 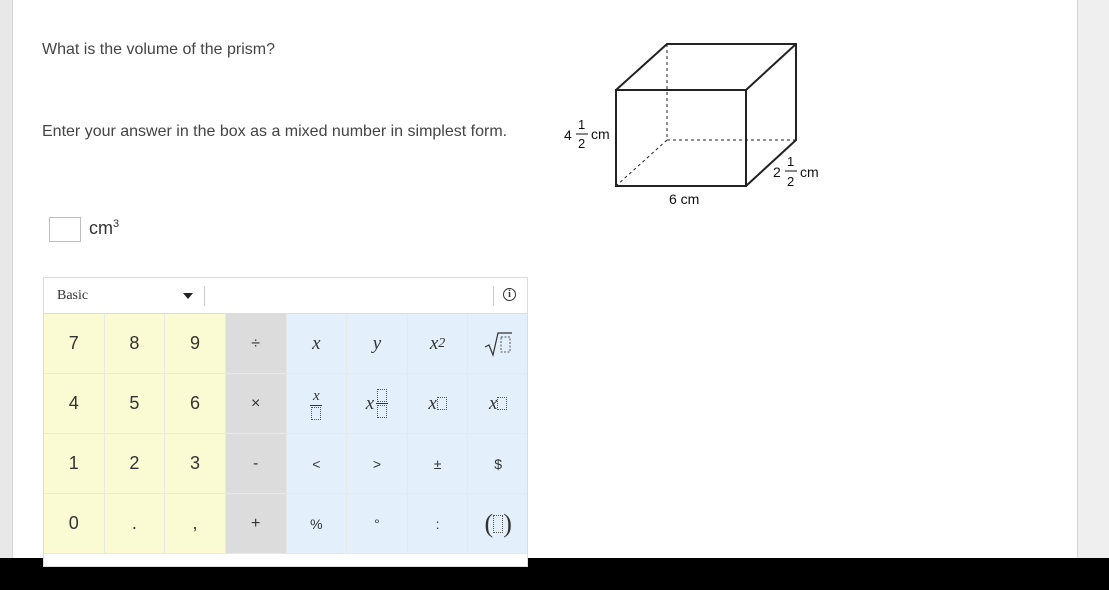 I want to click on height-numerator: 1, so click(x=581, y=124).